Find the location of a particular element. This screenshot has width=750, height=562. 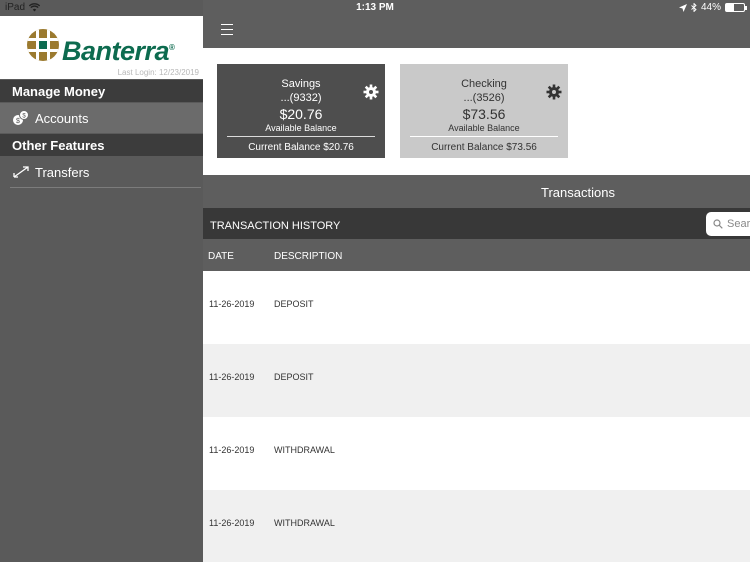

transactions-title: Transactions is located at coordinates (578, 192).